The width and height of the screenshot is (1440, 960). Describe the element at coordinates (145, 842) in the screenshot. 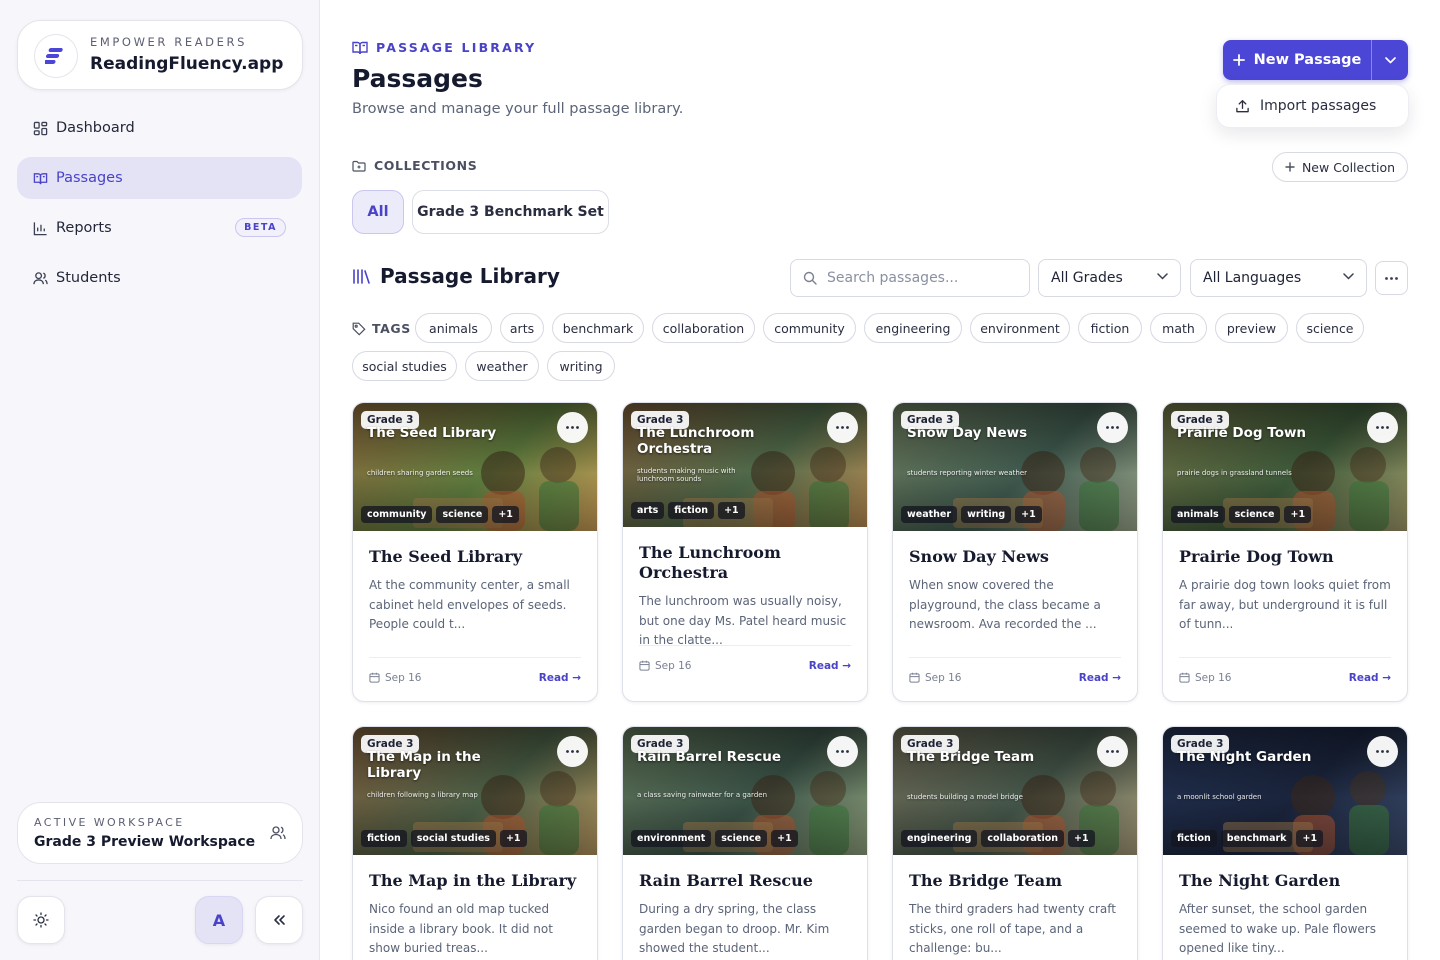

I see `workspace-name: Grade 3 Preview Workspace` at that location.